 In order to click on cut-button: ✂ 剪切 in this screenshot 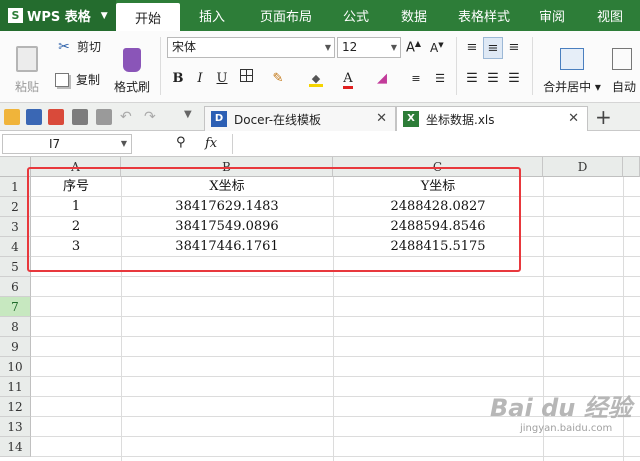, I will do `click(78, 46)`.